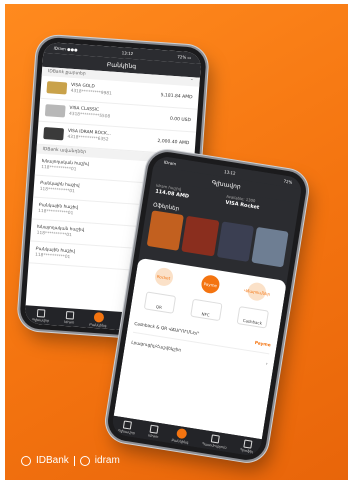 This screenshot has width=352, height=484. Describe the element at coordinates (267, 364) in the screenshot. I see `chevron-right-icon: ›` at that location.